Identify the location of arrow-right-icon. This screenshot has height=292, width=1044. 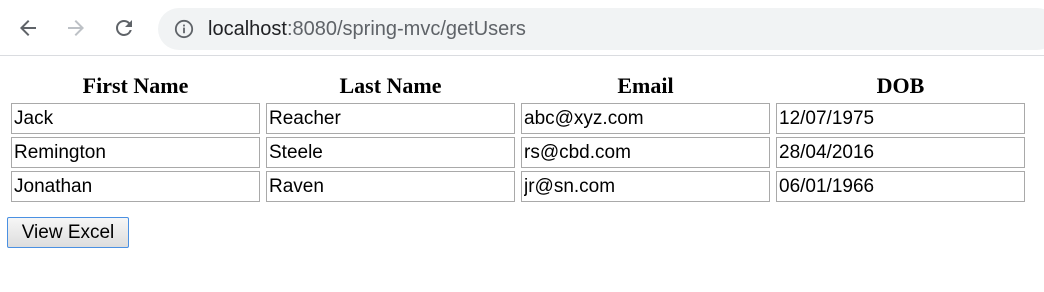
(76, 28).